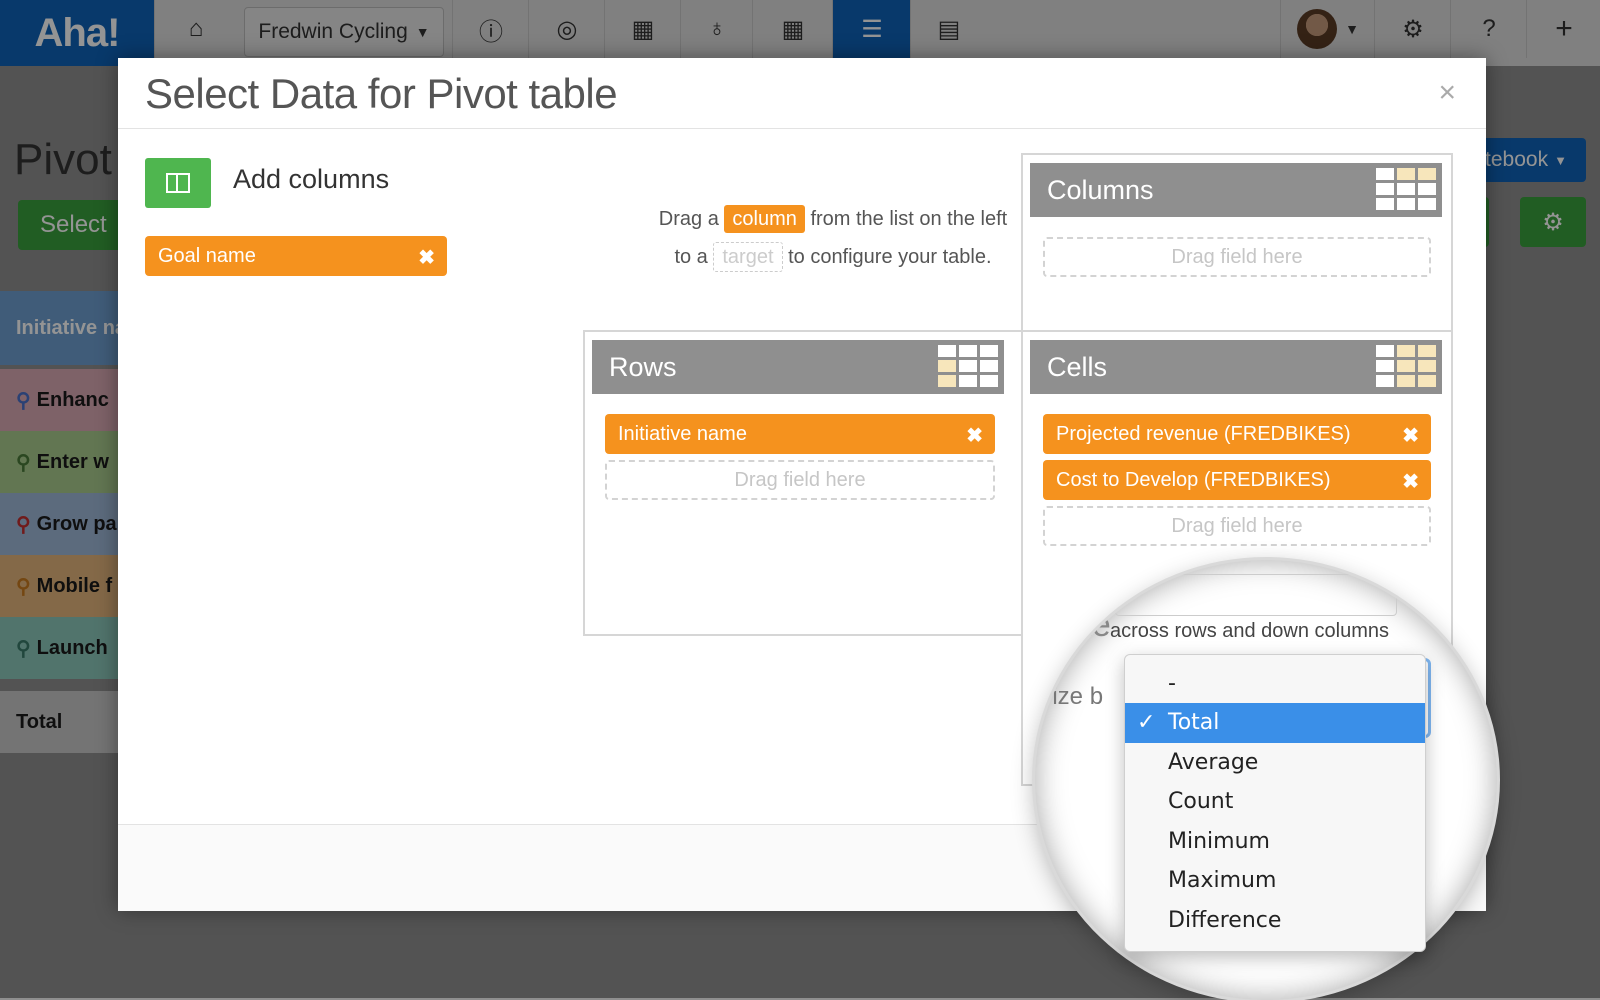  I want to click on instructions-line-1: Drag a column from the list on the left, so click(833, 219).